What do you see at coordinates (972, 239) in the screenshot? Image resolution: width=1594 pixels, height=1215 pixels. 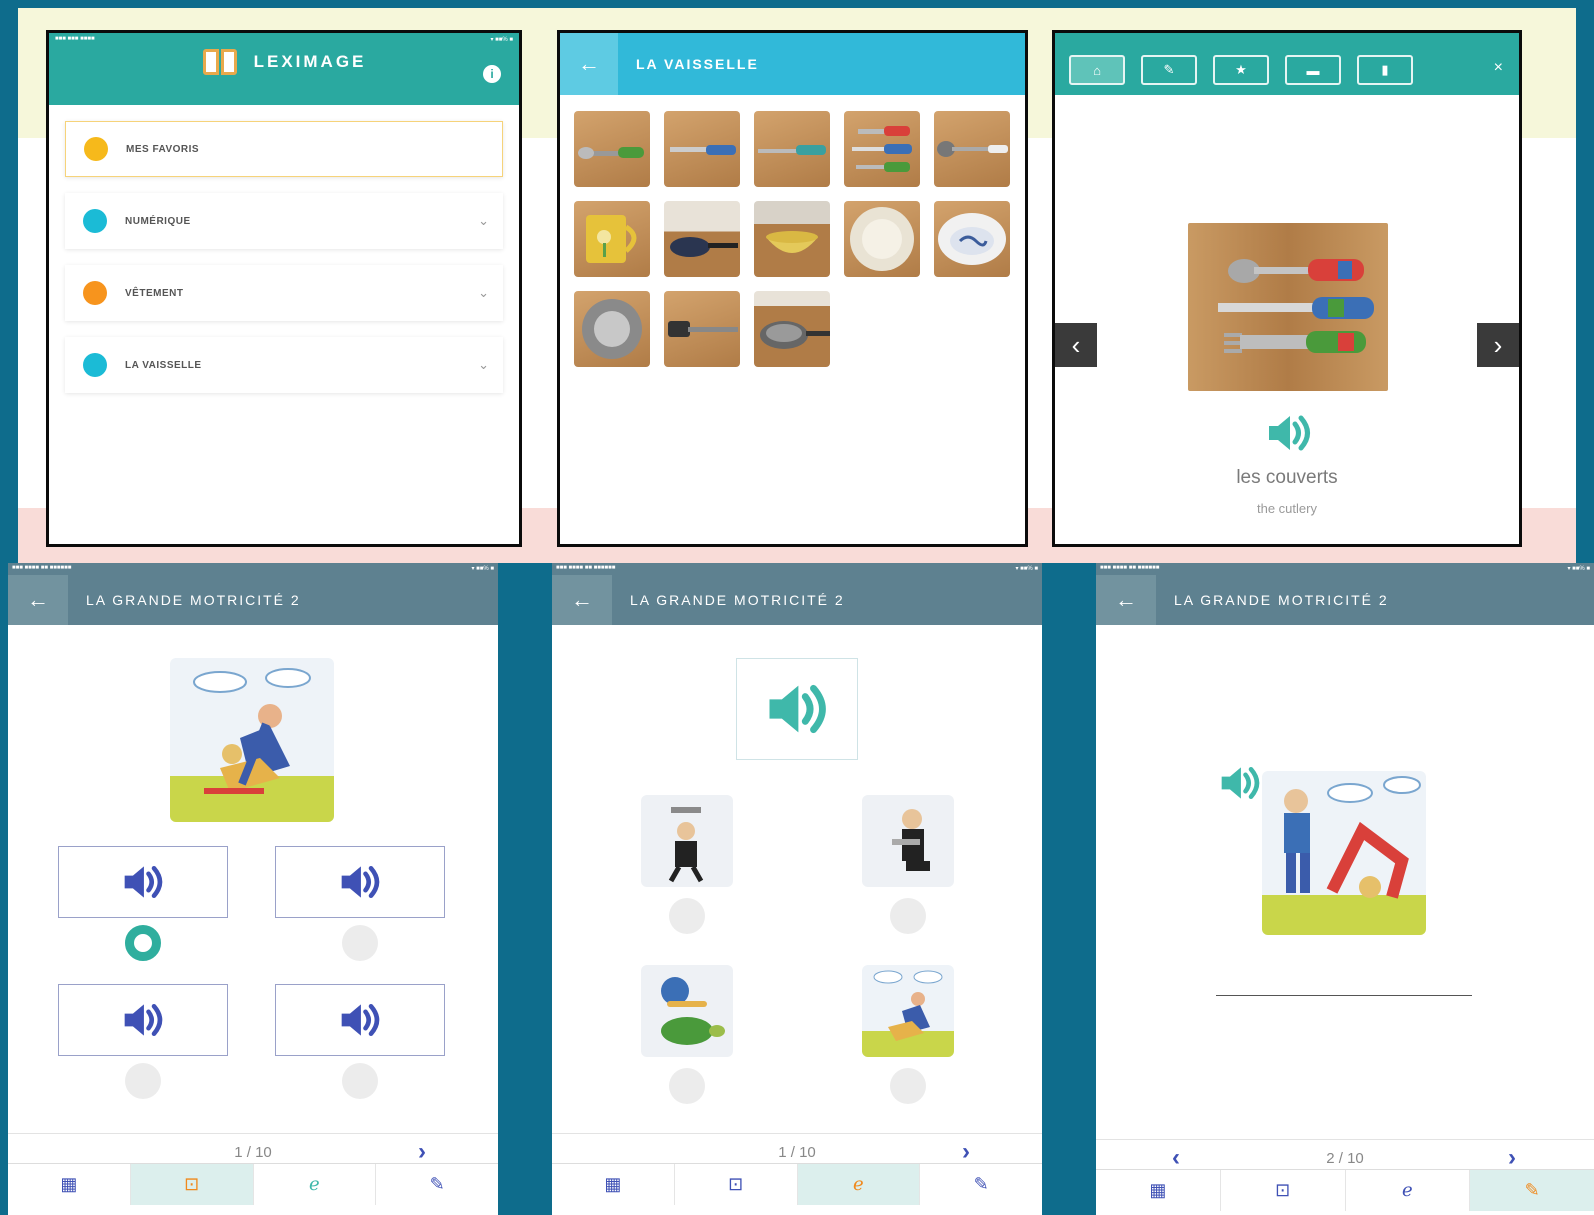 I see `thumbnail-decorated-bowl` at bounding box center [972, 239].